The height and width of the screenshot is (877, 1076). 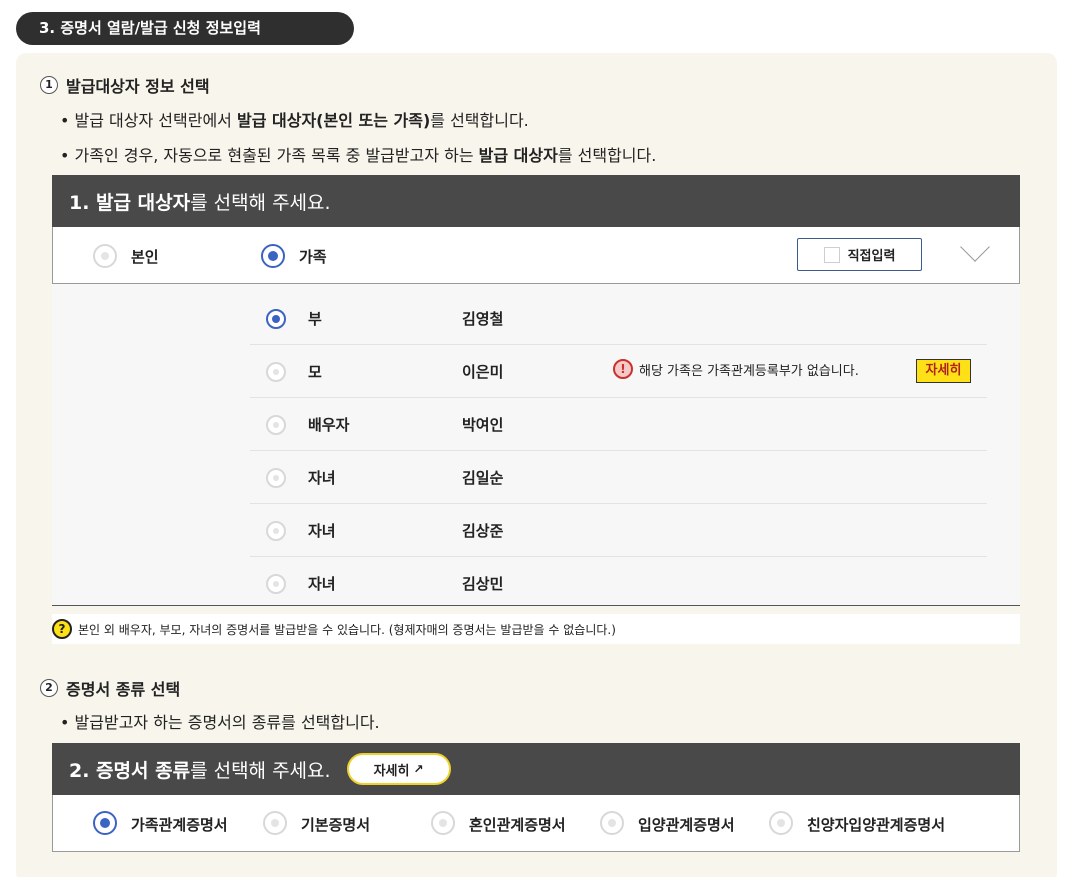 What do you see at coordinates (145, 257) in the screenshot?
I see `radio-self-label: 본인` at bounding box center [145, 257].